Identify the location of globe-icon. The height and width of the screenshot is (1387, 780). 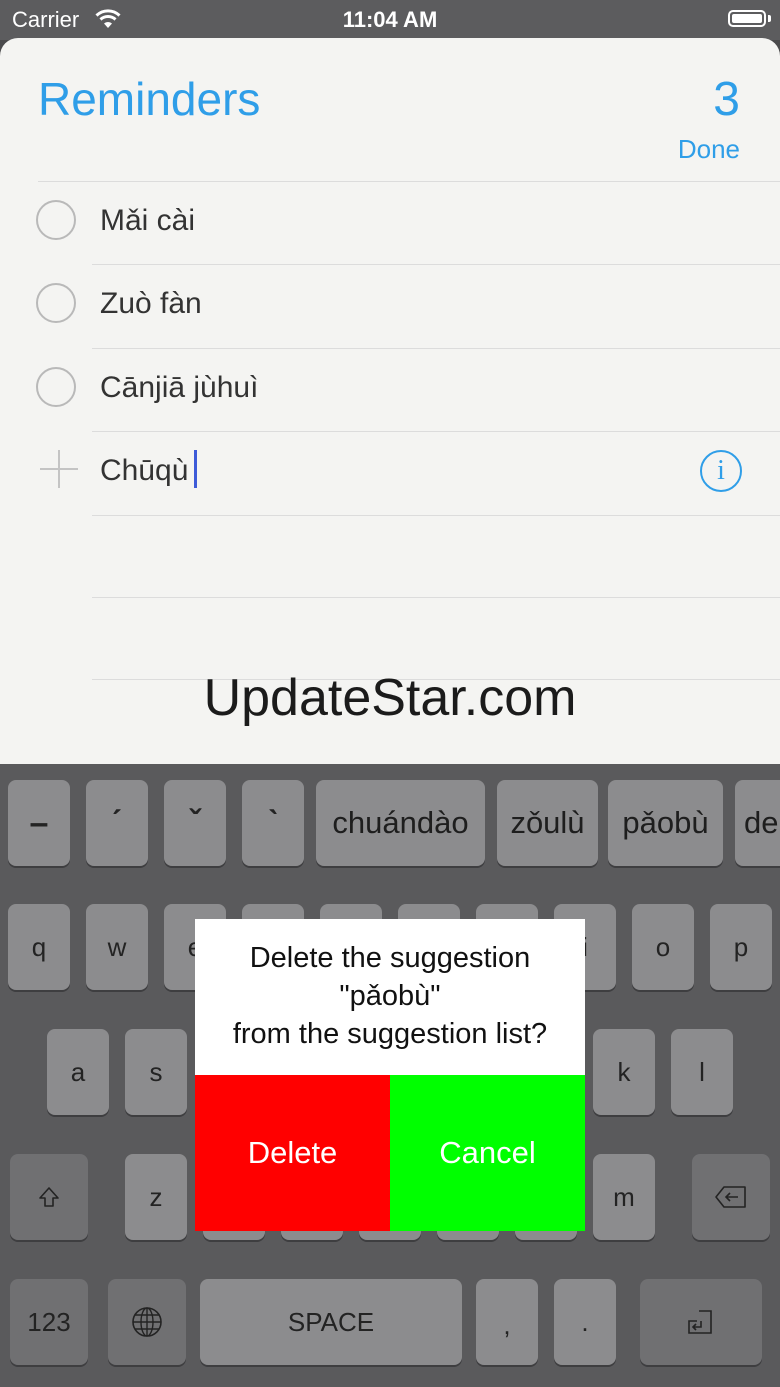
(147, 1322).